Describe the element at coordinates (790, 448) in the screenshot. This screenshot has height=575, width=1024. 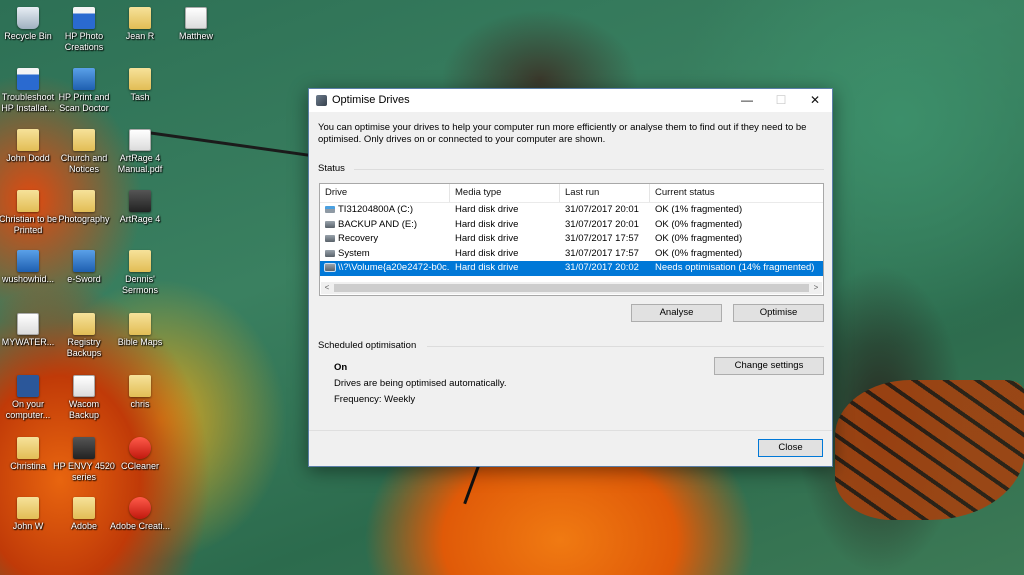
I see `close-button: Close` at that location.